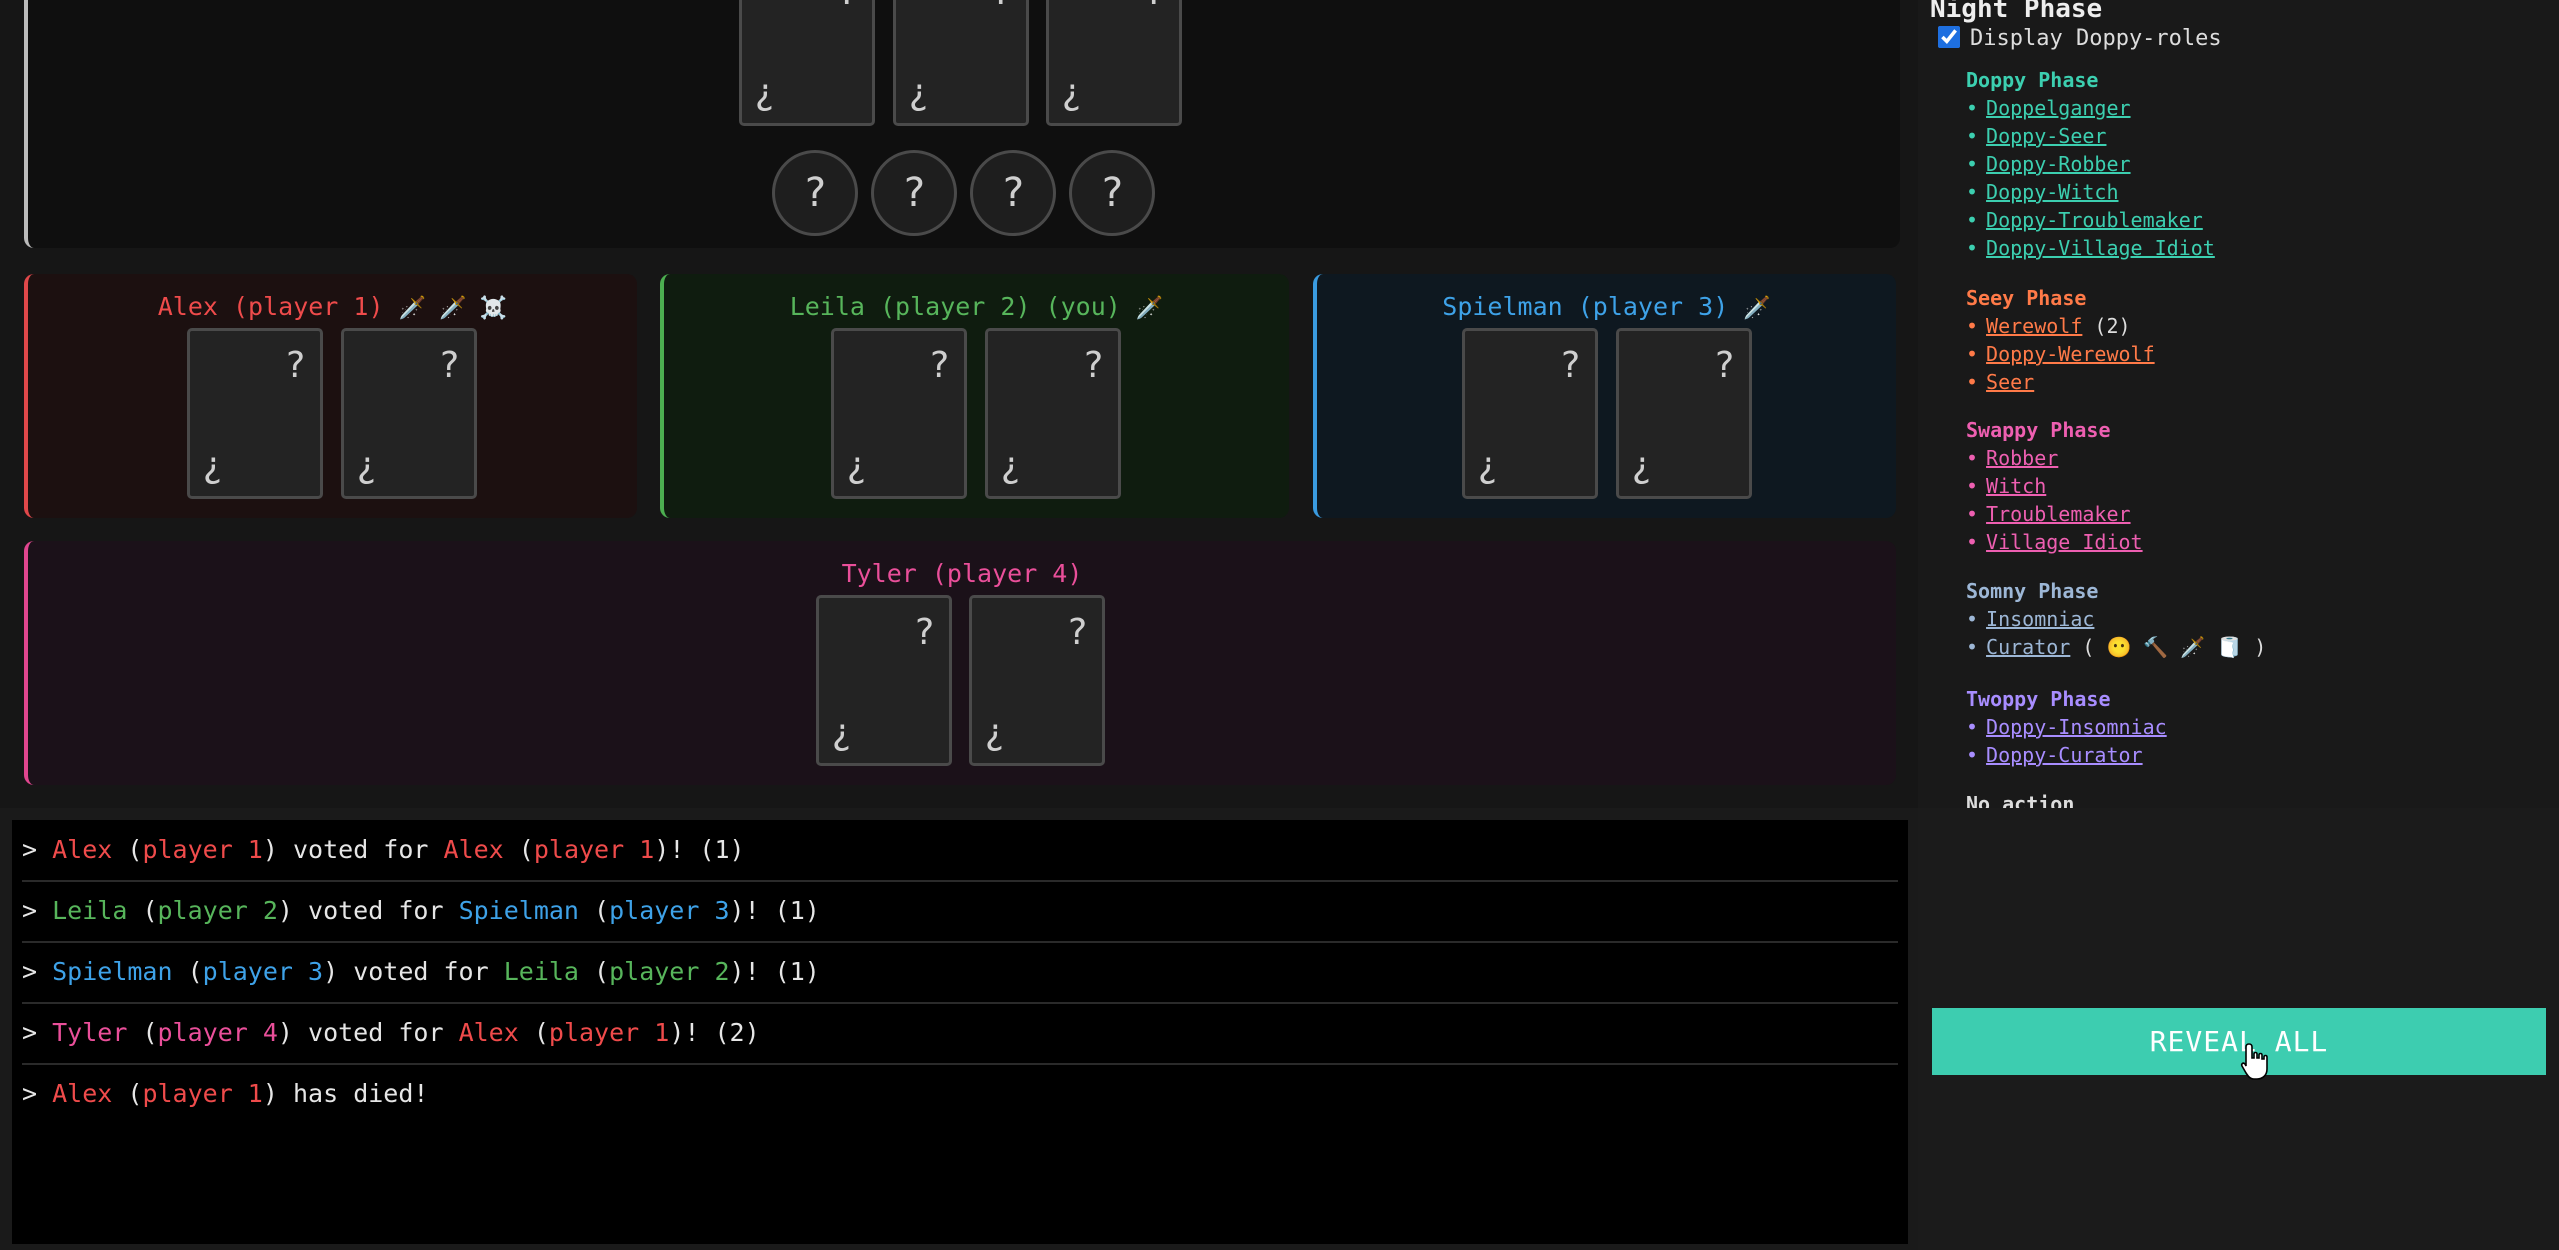  What do you see at coordinates (2016, 12) in the screenshot?
I see `night-phase-title: Night Phase` at bounding box center [2016, 12].